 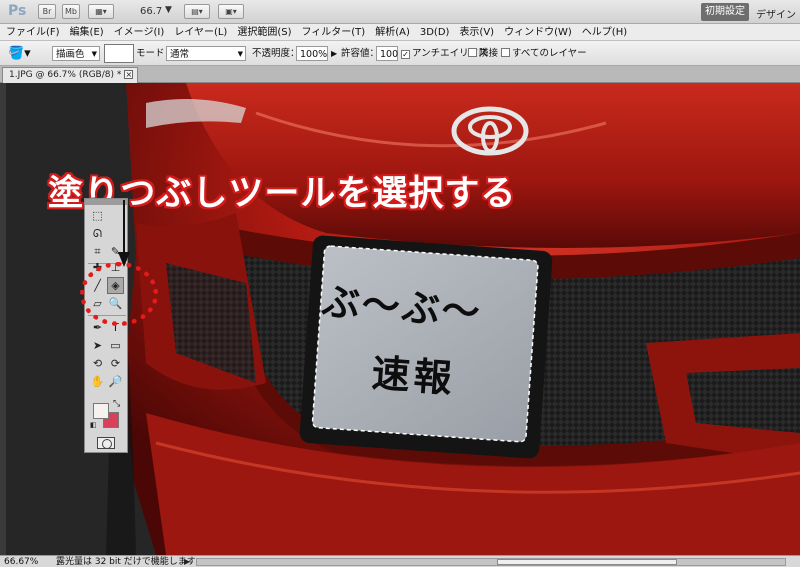 What do you see at coordinates (476, 32) in the screenshot?
I see `menu-view: 表示(V)` at bounding box center [476, 32].